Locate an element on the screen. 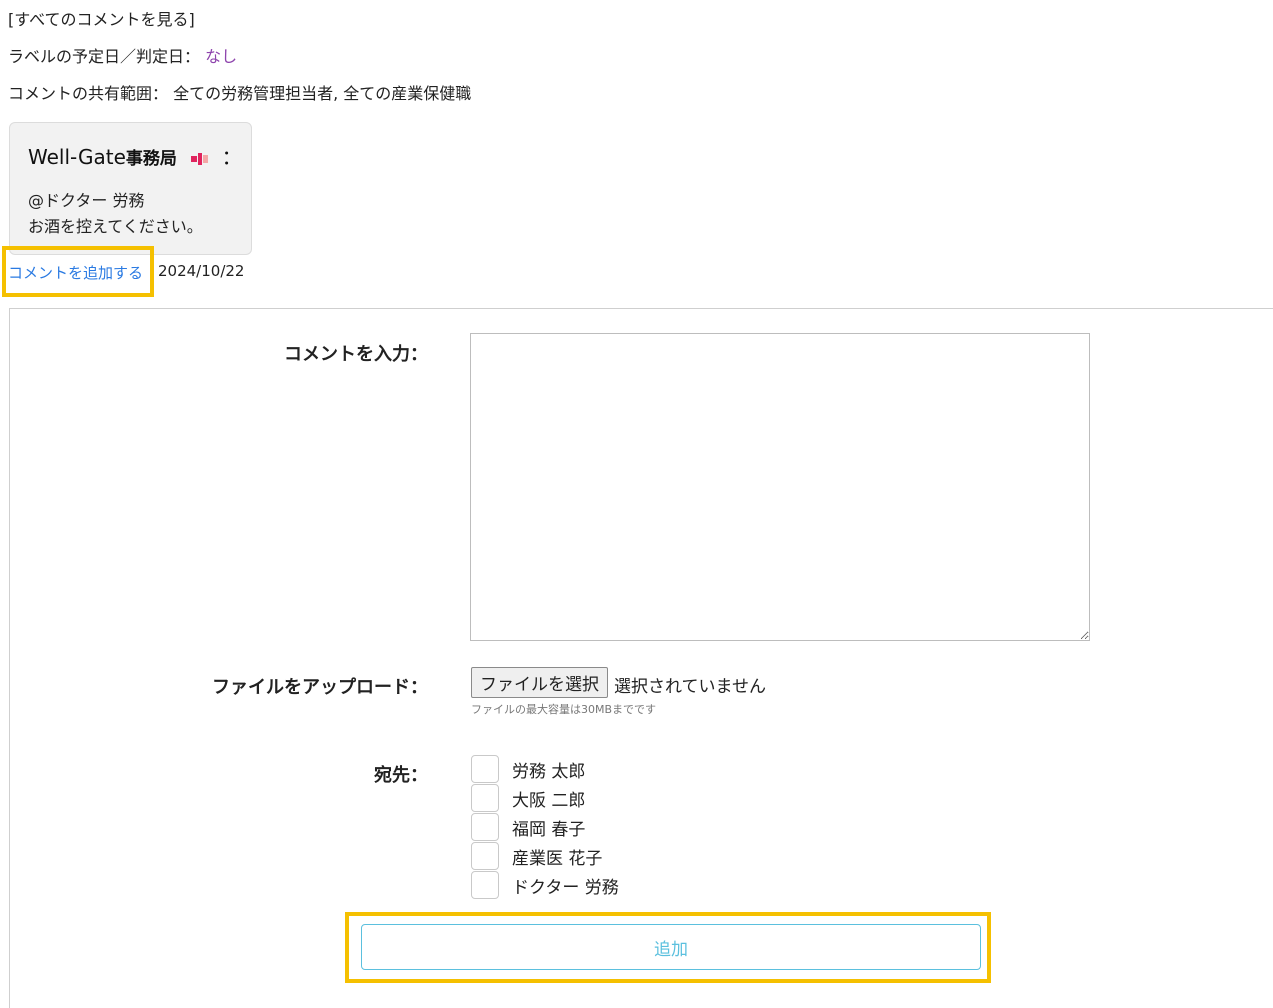 Image resolution: width=1273 pixels, height=1008 pixels. comment-textarea is located at coordinates (780, 487).